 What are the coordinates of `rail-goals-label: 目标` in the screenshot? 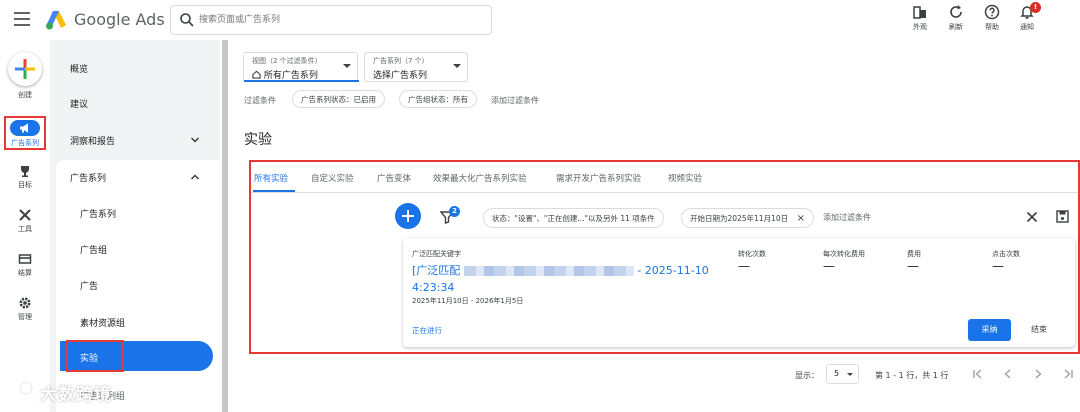 It's located at (25, 185).